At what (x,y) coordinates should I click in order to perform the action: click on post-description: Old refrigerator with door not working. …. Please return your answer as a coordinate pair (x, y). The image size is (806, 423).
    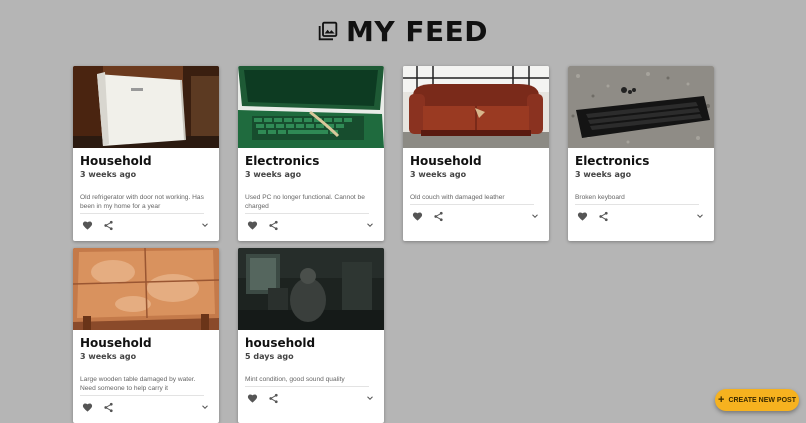
    Looking at the image, I should click on (142, 203).